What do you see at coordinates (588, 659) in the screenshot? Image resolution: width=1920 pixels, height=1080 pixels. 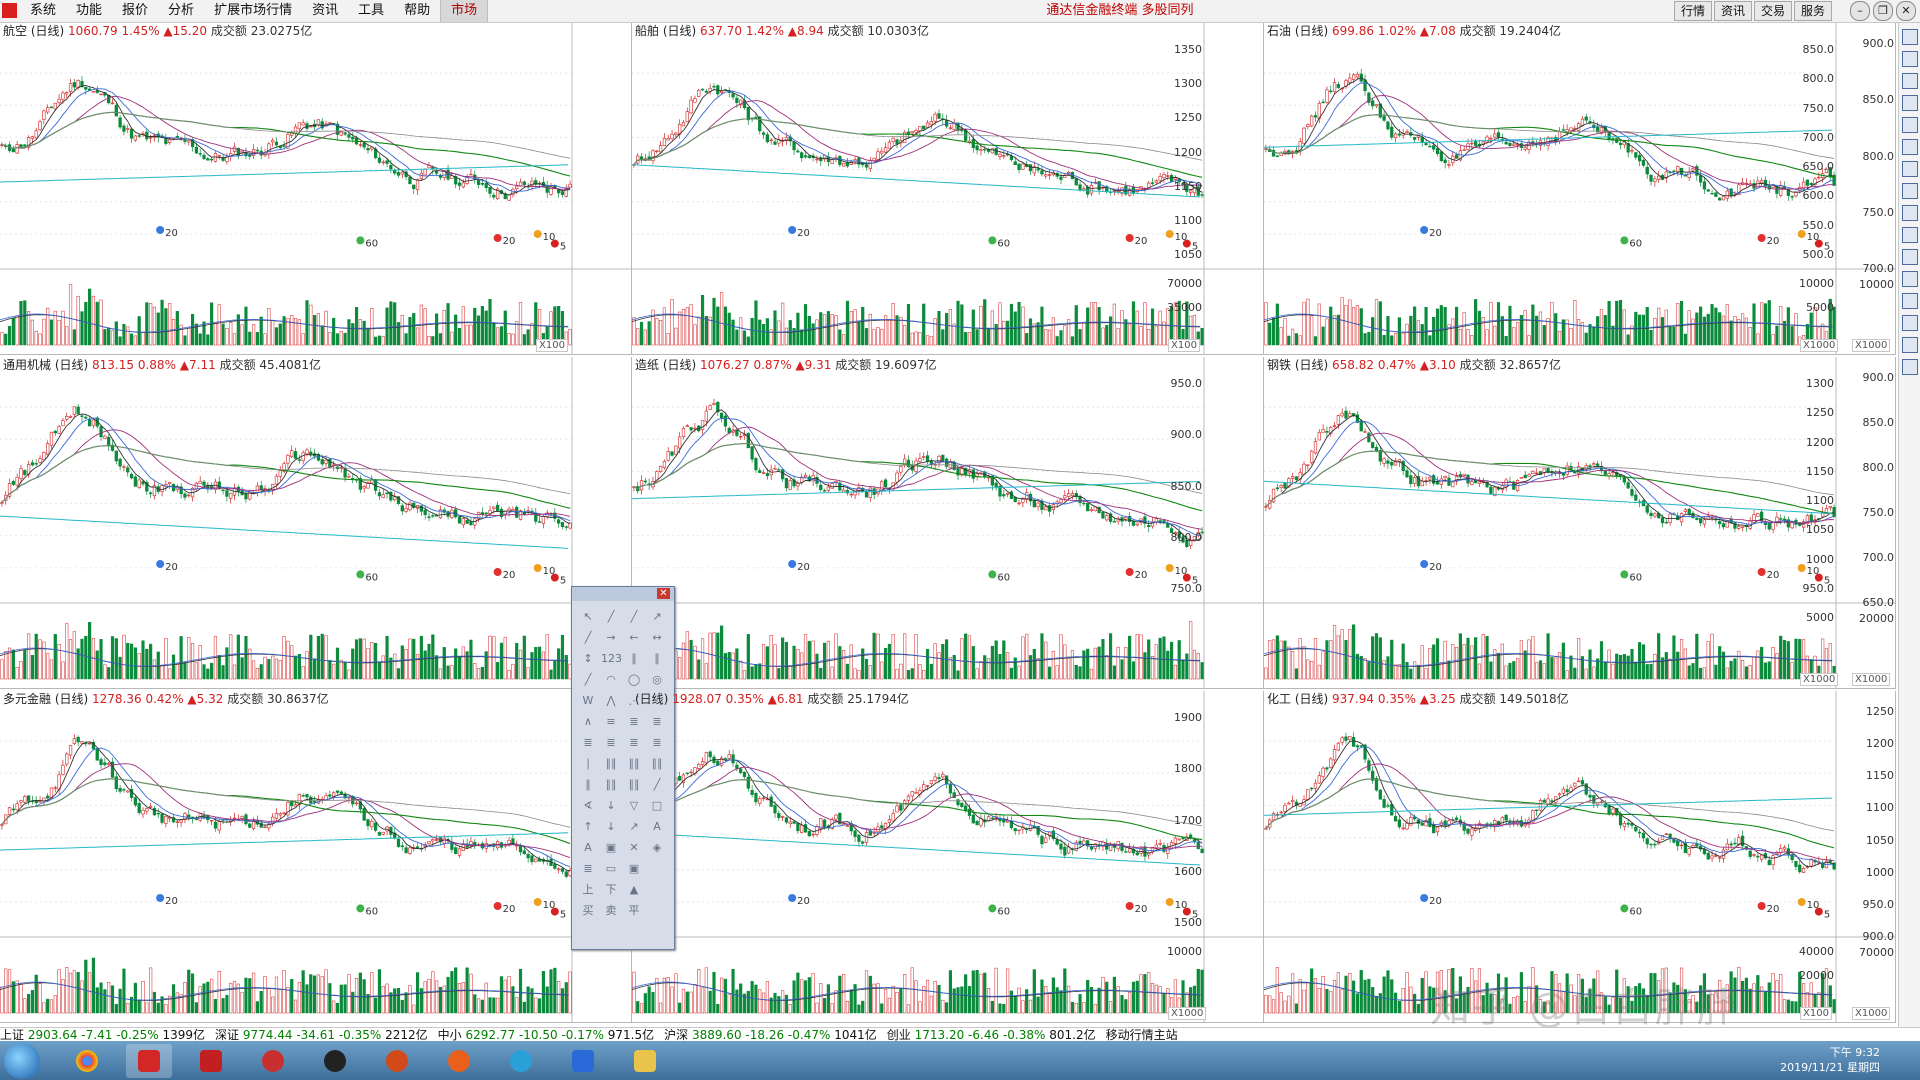 I see `drawing-tool-icon: ↕` at bounding box center [588, 659].